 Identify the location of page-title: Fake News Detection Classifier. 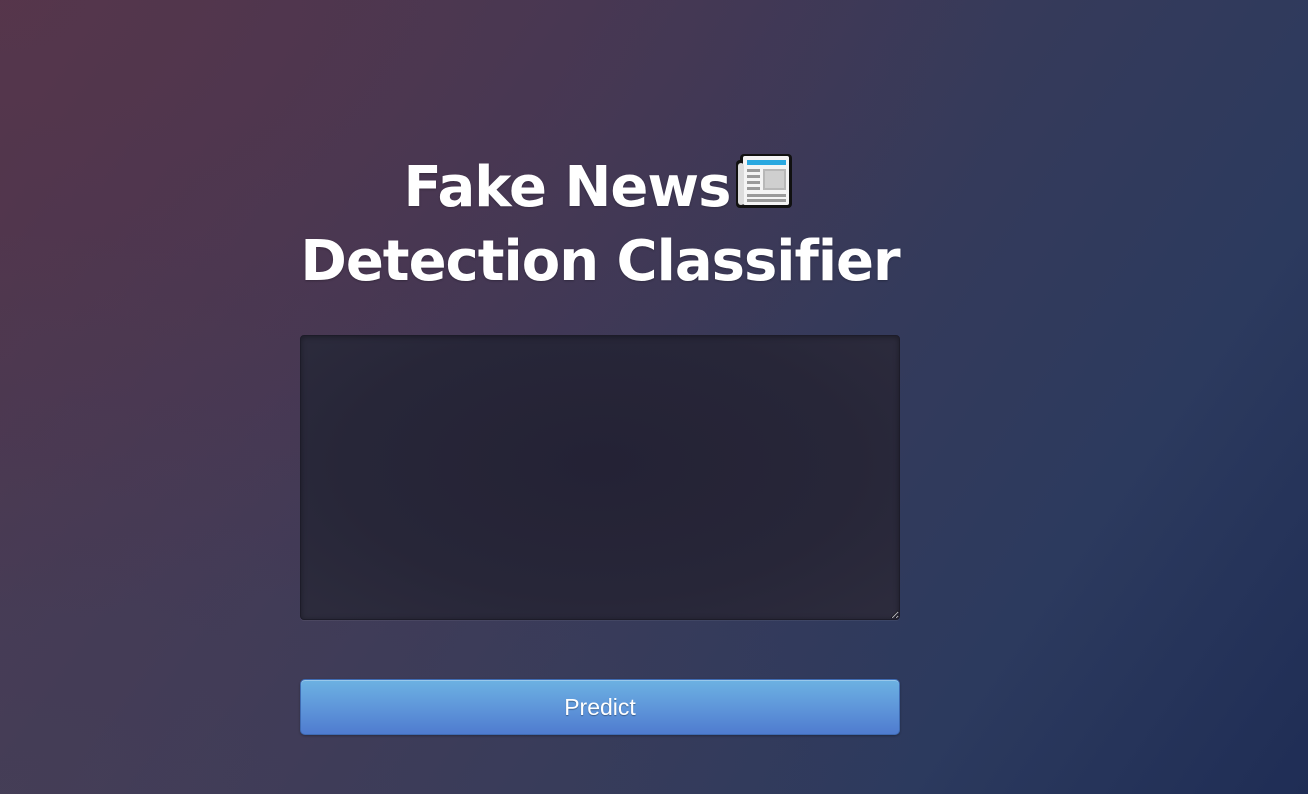
(600, 224).